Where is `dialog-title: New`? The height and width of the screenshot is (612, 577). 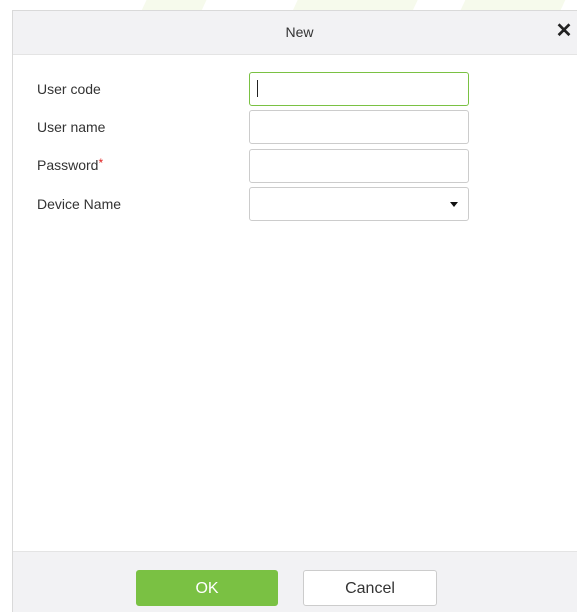 dialog-title: New is located at coordinates (299, 32).